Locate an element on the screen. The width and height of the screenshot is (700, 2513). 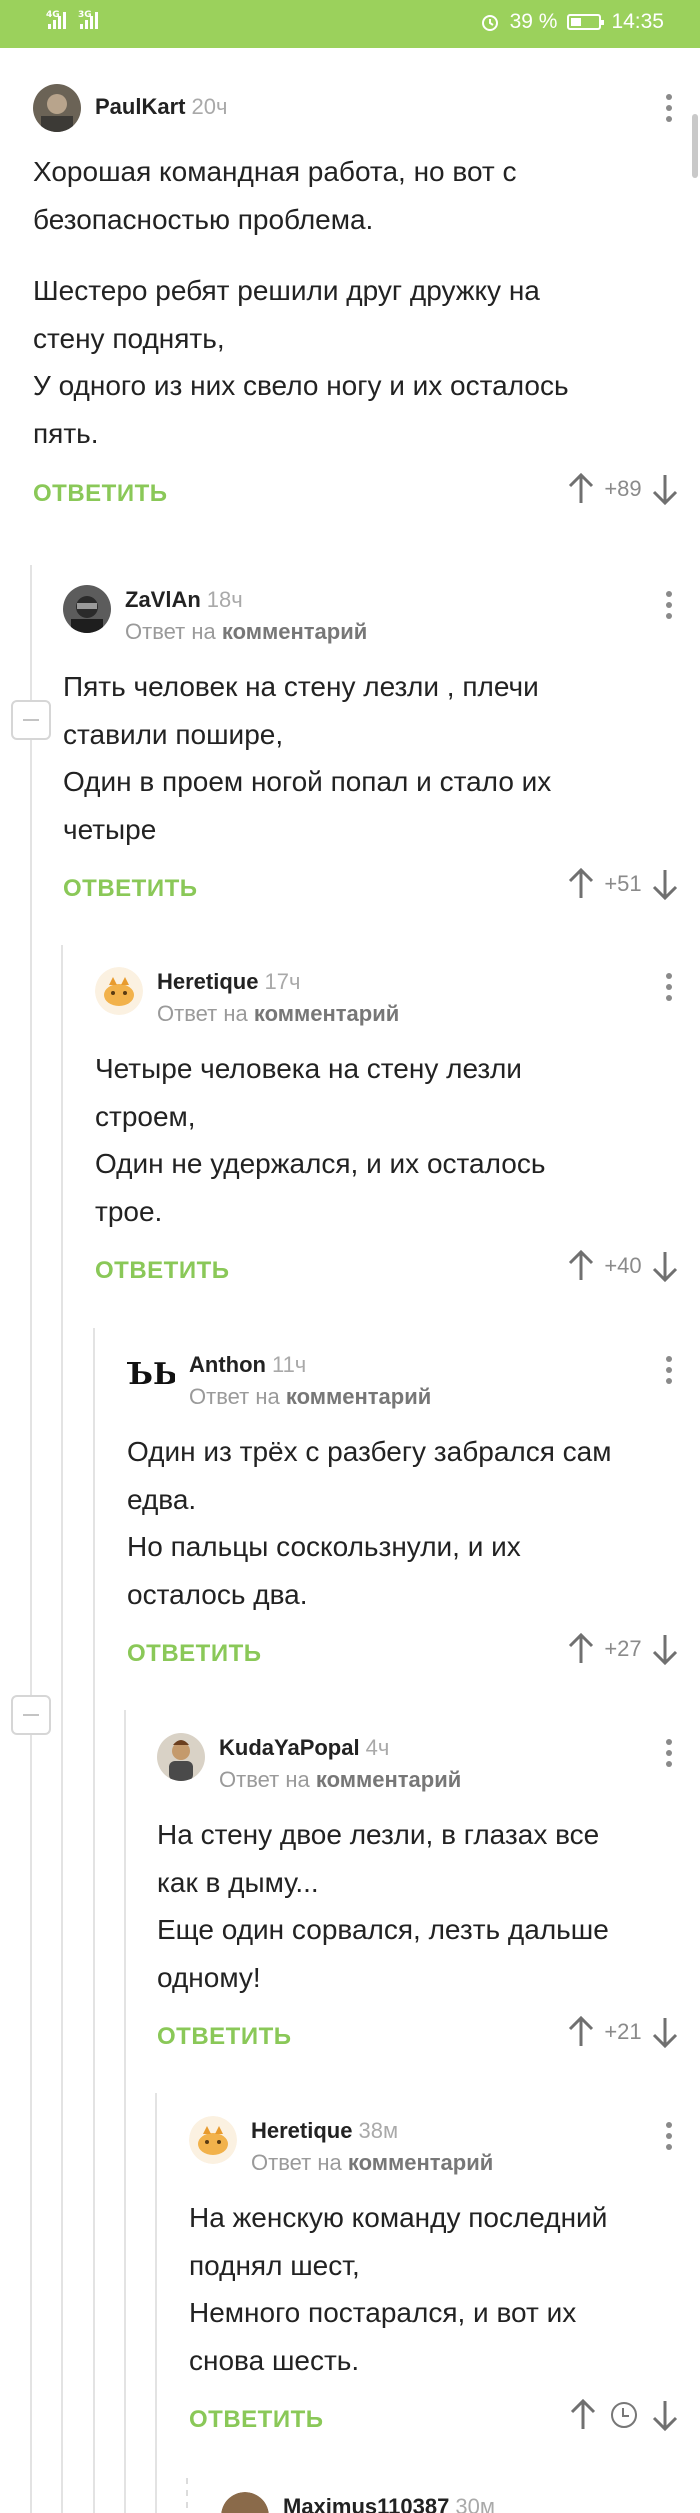
vote-controls: +89 is located at coordinates (623, 489).